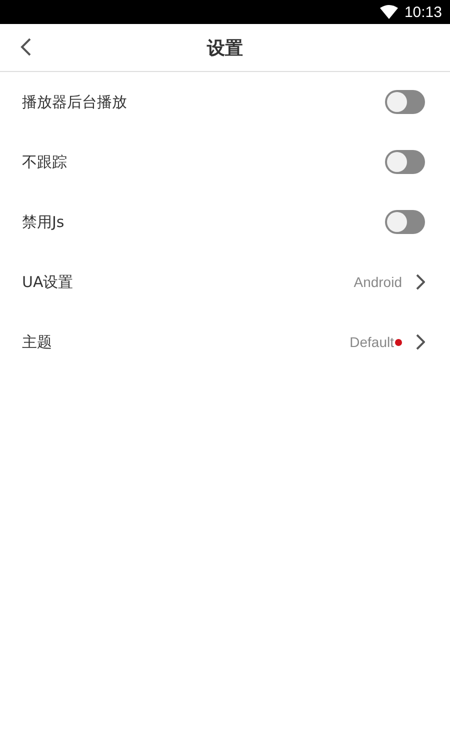 This screenshot has width=450, height=750. I want to click on wifi-icon, so click(389, 12).